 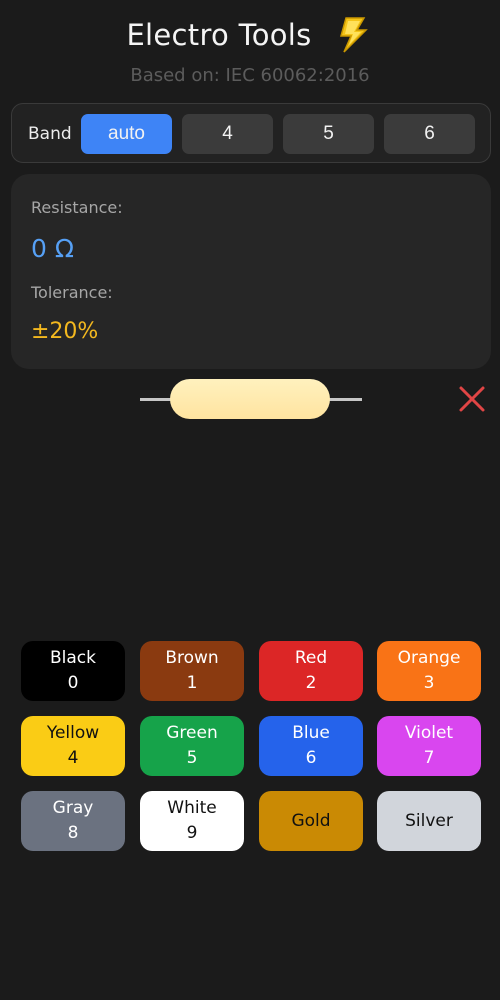 I want to click on color-button-brown: Brown 1, so click(x=192, y=671).